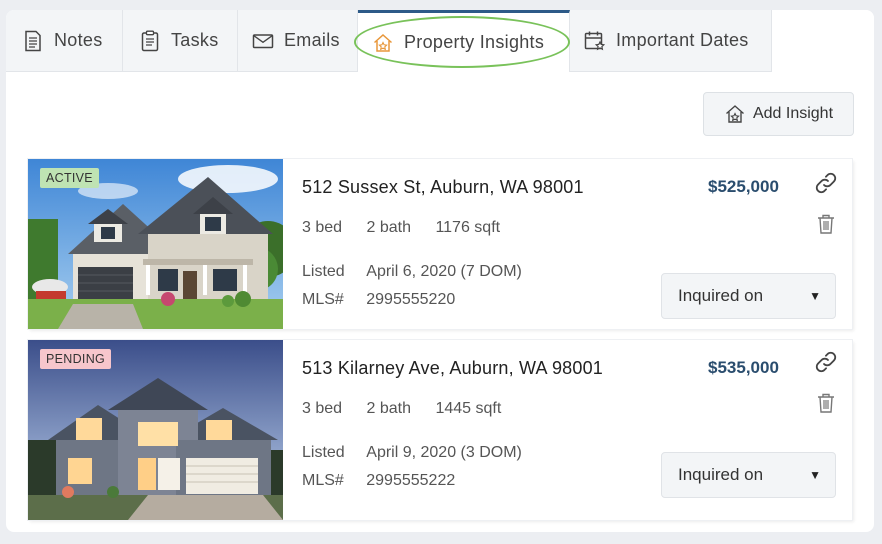  What do you see at coordinates (682, 40) in the screenshot?
I see `tab-label: Important Dates` at bounding box center [682, 40].